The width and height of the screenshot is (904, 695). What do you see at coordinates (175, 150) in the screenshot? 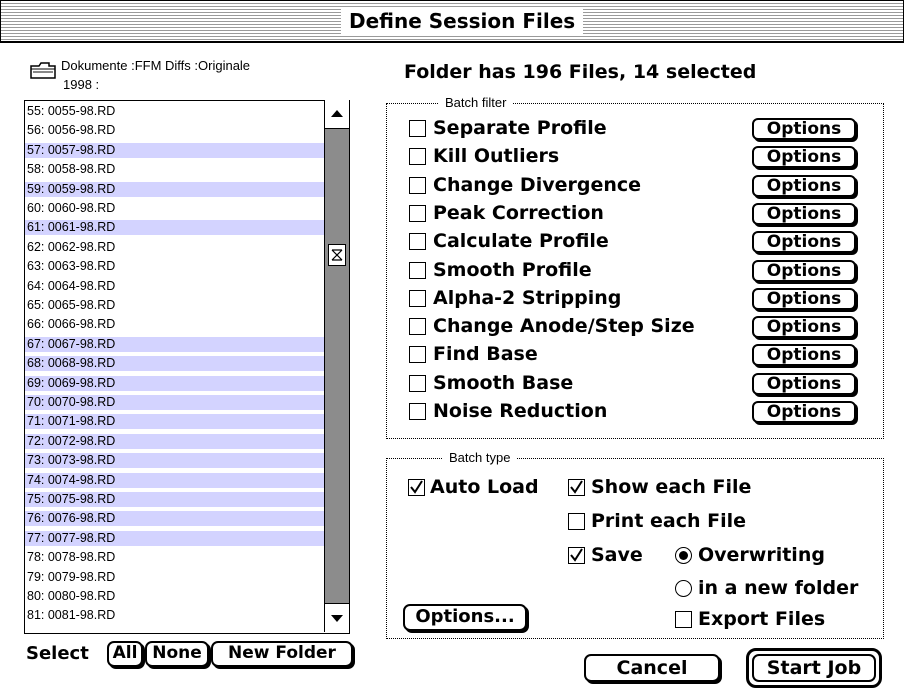
I see `file-list-item: 57: 0057-98.RD` at bounding box center [175, 150].